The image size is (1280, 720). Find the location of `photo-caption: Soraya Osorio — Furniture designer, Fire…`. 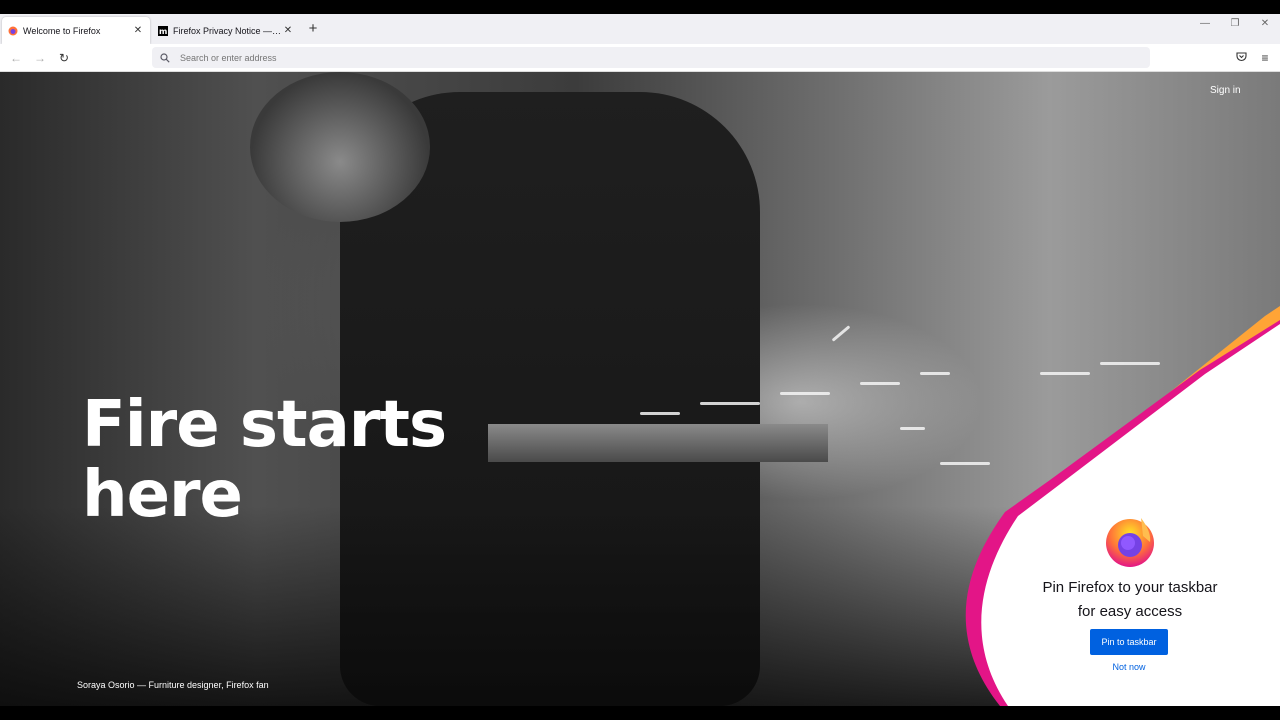

photo-caption: Soraya Osorio — Furniture designer, Fire… is located at coordinates (173, 685).